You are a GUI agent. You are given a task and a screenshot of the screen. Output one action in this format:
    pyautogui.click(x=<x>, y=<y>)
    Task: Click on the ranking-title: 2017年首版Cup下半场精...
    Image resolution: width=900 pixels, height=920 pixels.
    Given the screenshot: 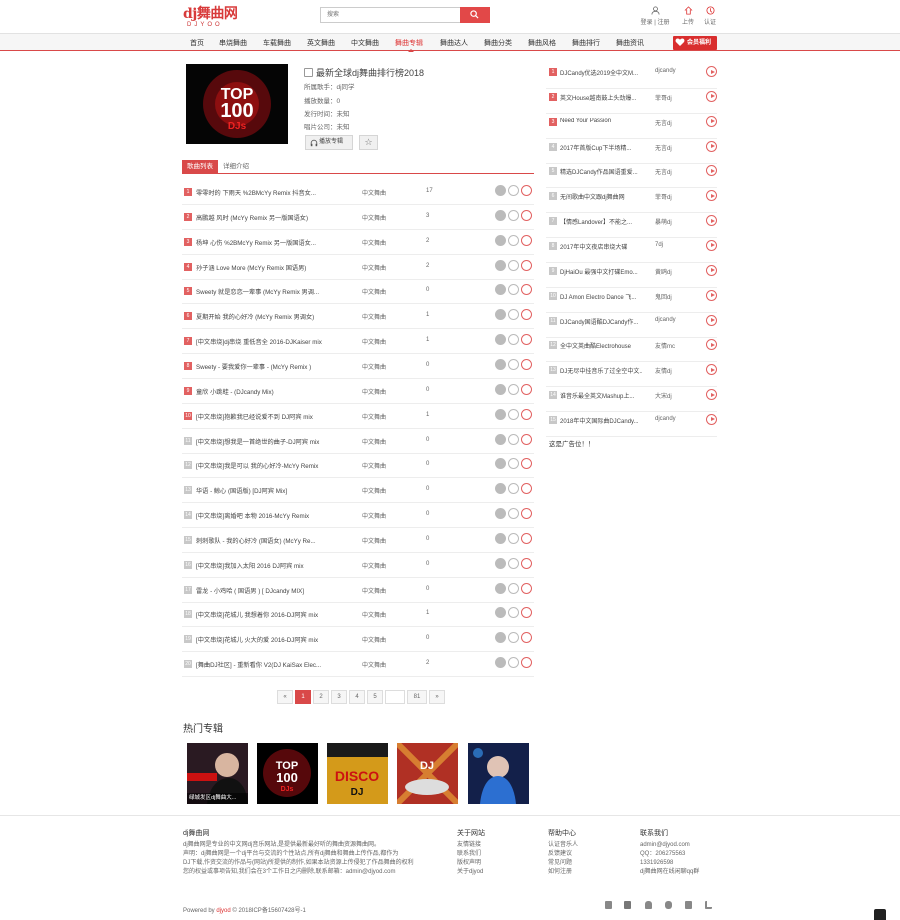 What is the action you would take?
    pyautogui.click(x=601, y=147)
    